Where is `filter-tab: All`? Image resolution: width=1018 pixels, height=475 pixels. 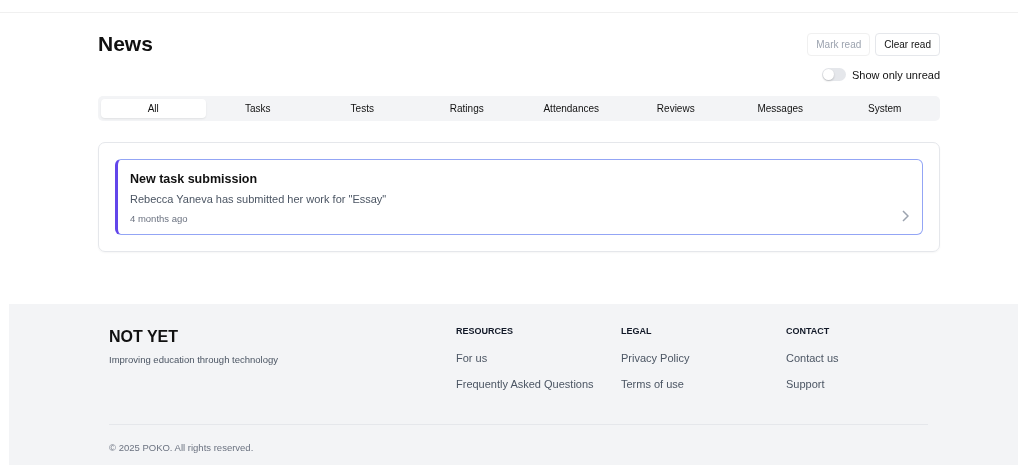
filter-tab: All is located at coordinates (153, 108).